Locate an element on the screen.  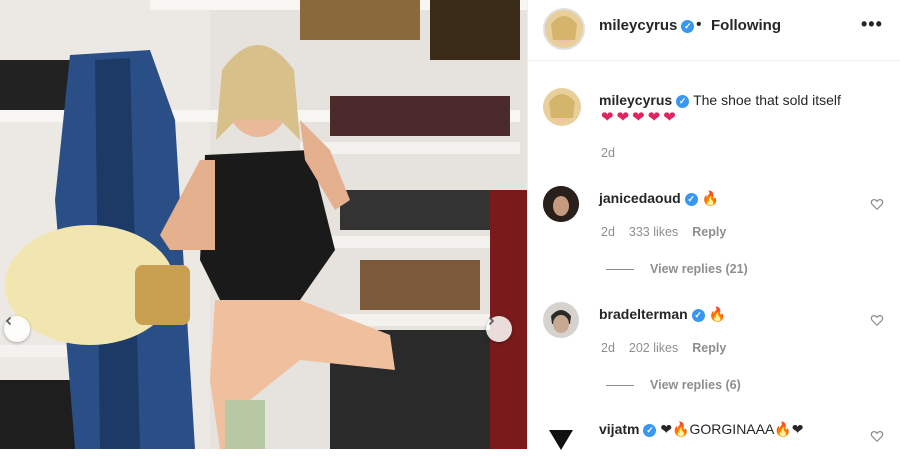
caption-text: The shoe that sold itself is located at coordinates (767, 100).